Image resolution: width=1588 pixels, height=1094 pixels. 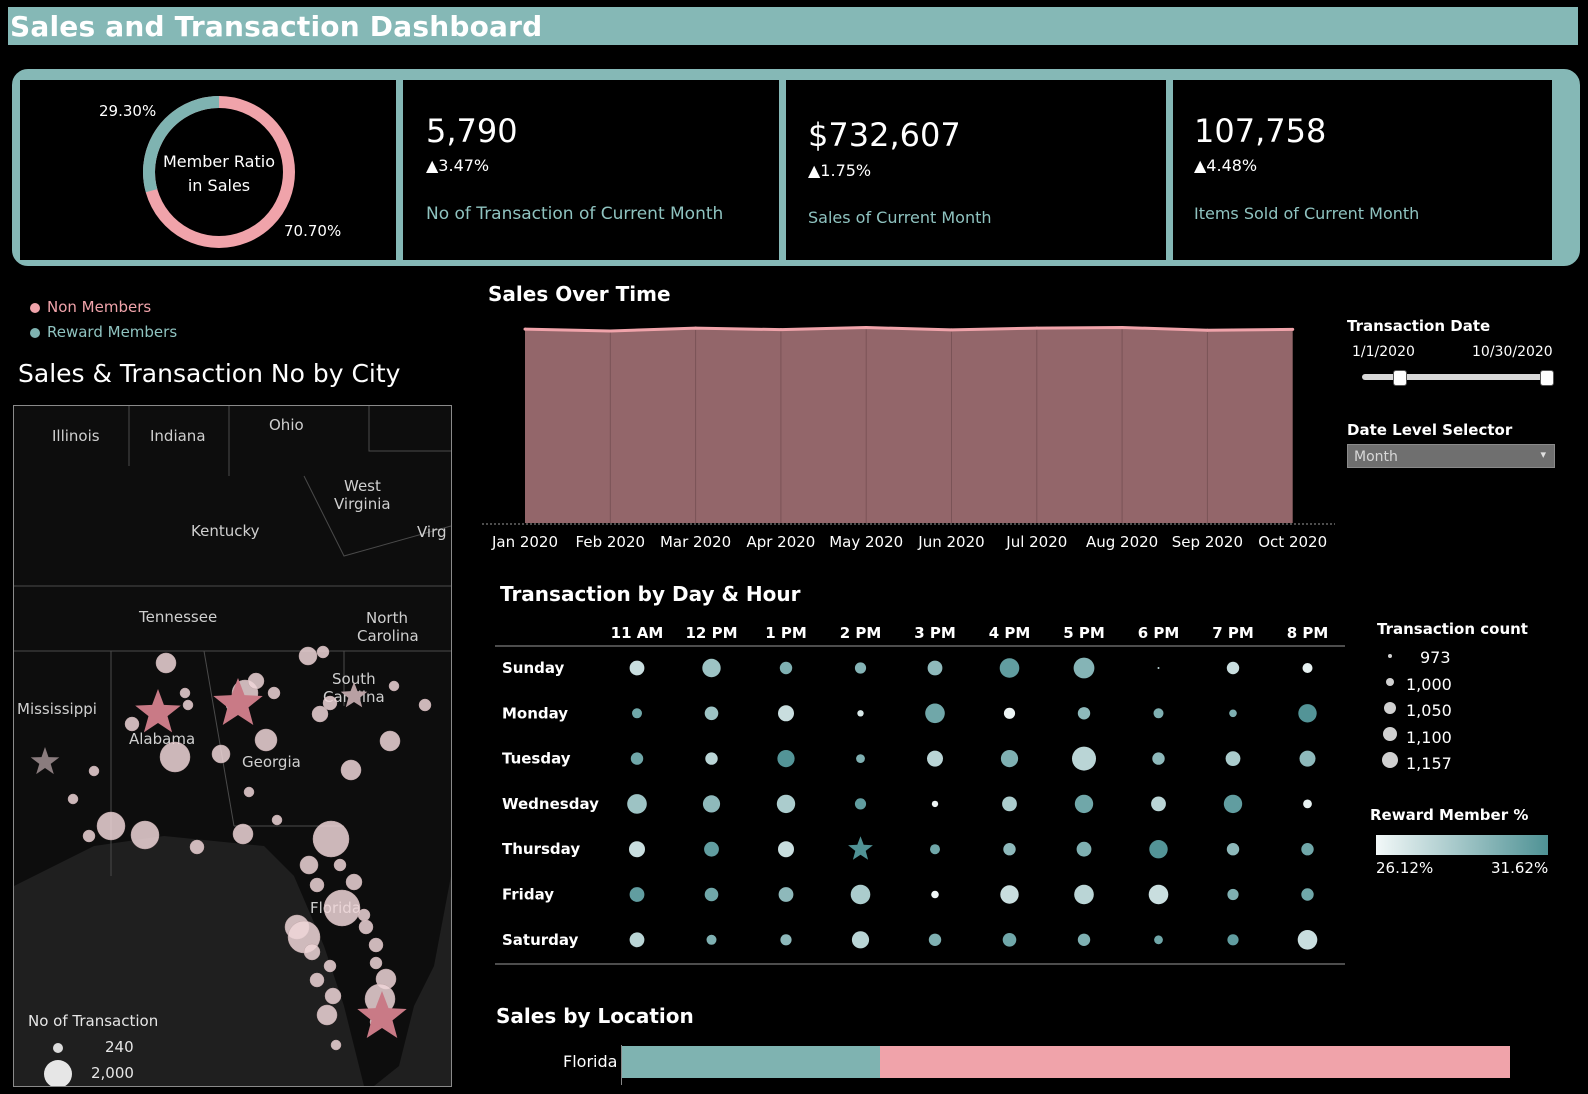 What do you see at coordinates (1547, 378) in the screenshot?
I see `date-slider-end-handle` at bounding box center [1547, 378].